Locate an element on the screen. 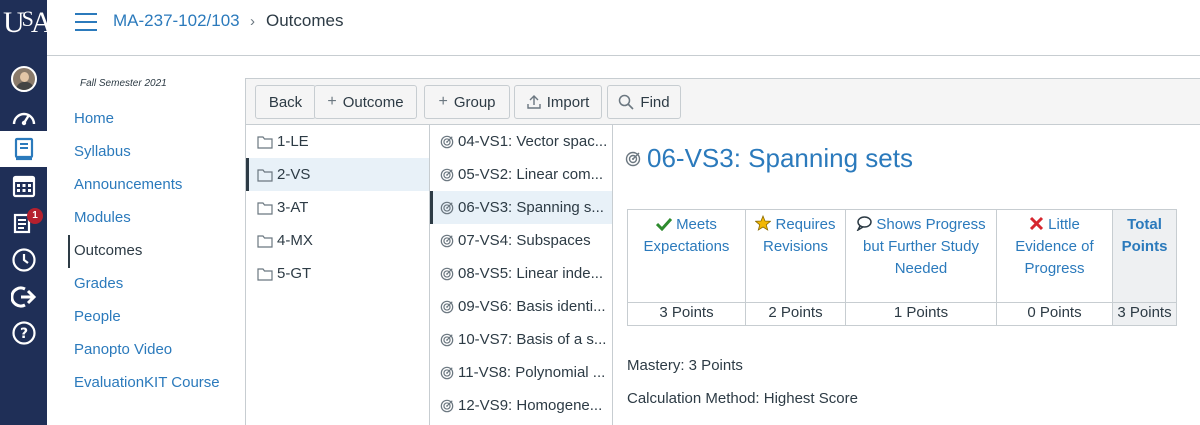 This screenshot has height=425, width=1200. hamburger-menu-icon is located at coordinates (86, 23).